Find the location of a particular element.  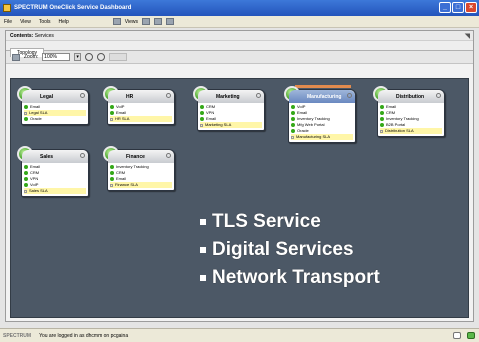

sla-row: Manufacturing SLA is located at coordinates (322, 137).